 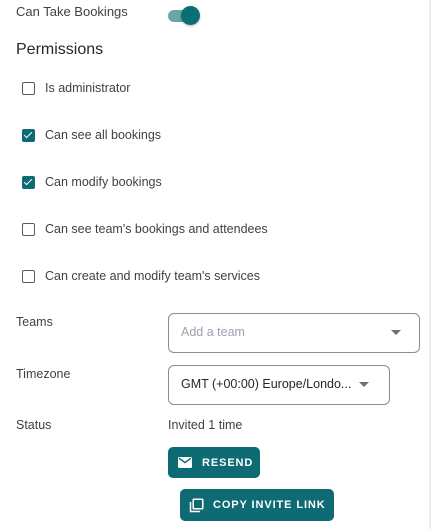 What do you see at coordinates (88, 88) in the screenshot?
I see `permission-label: Is administrator` at bounding box center [88, 88].